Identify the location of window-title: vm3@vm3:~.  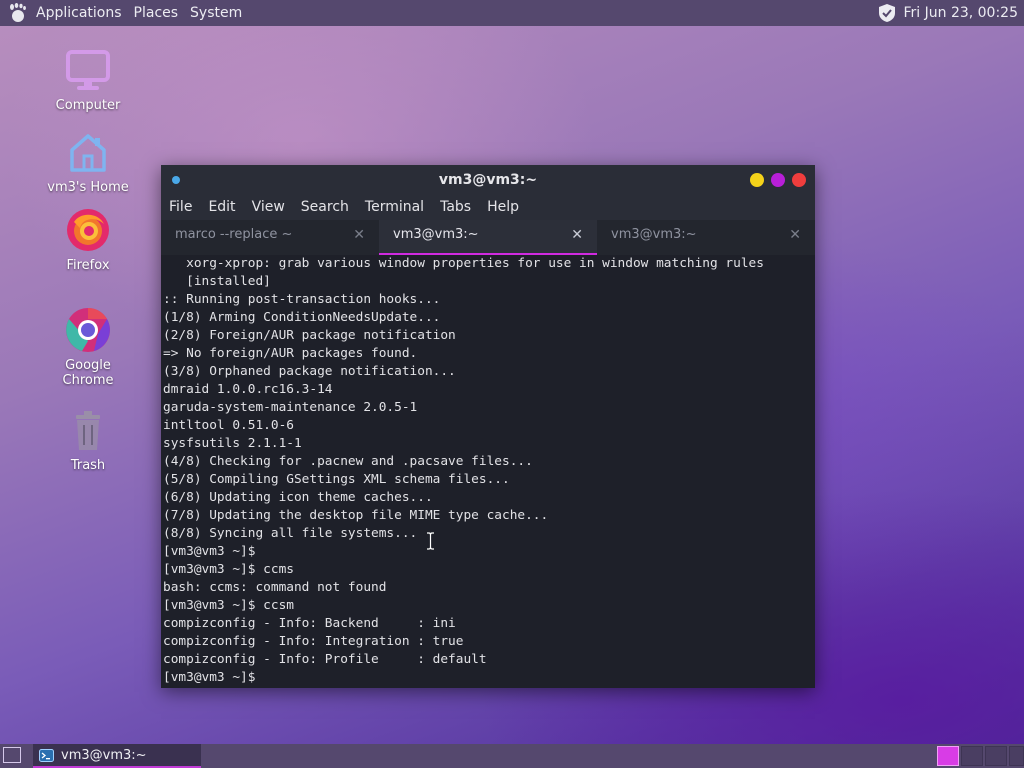
(488, 180).